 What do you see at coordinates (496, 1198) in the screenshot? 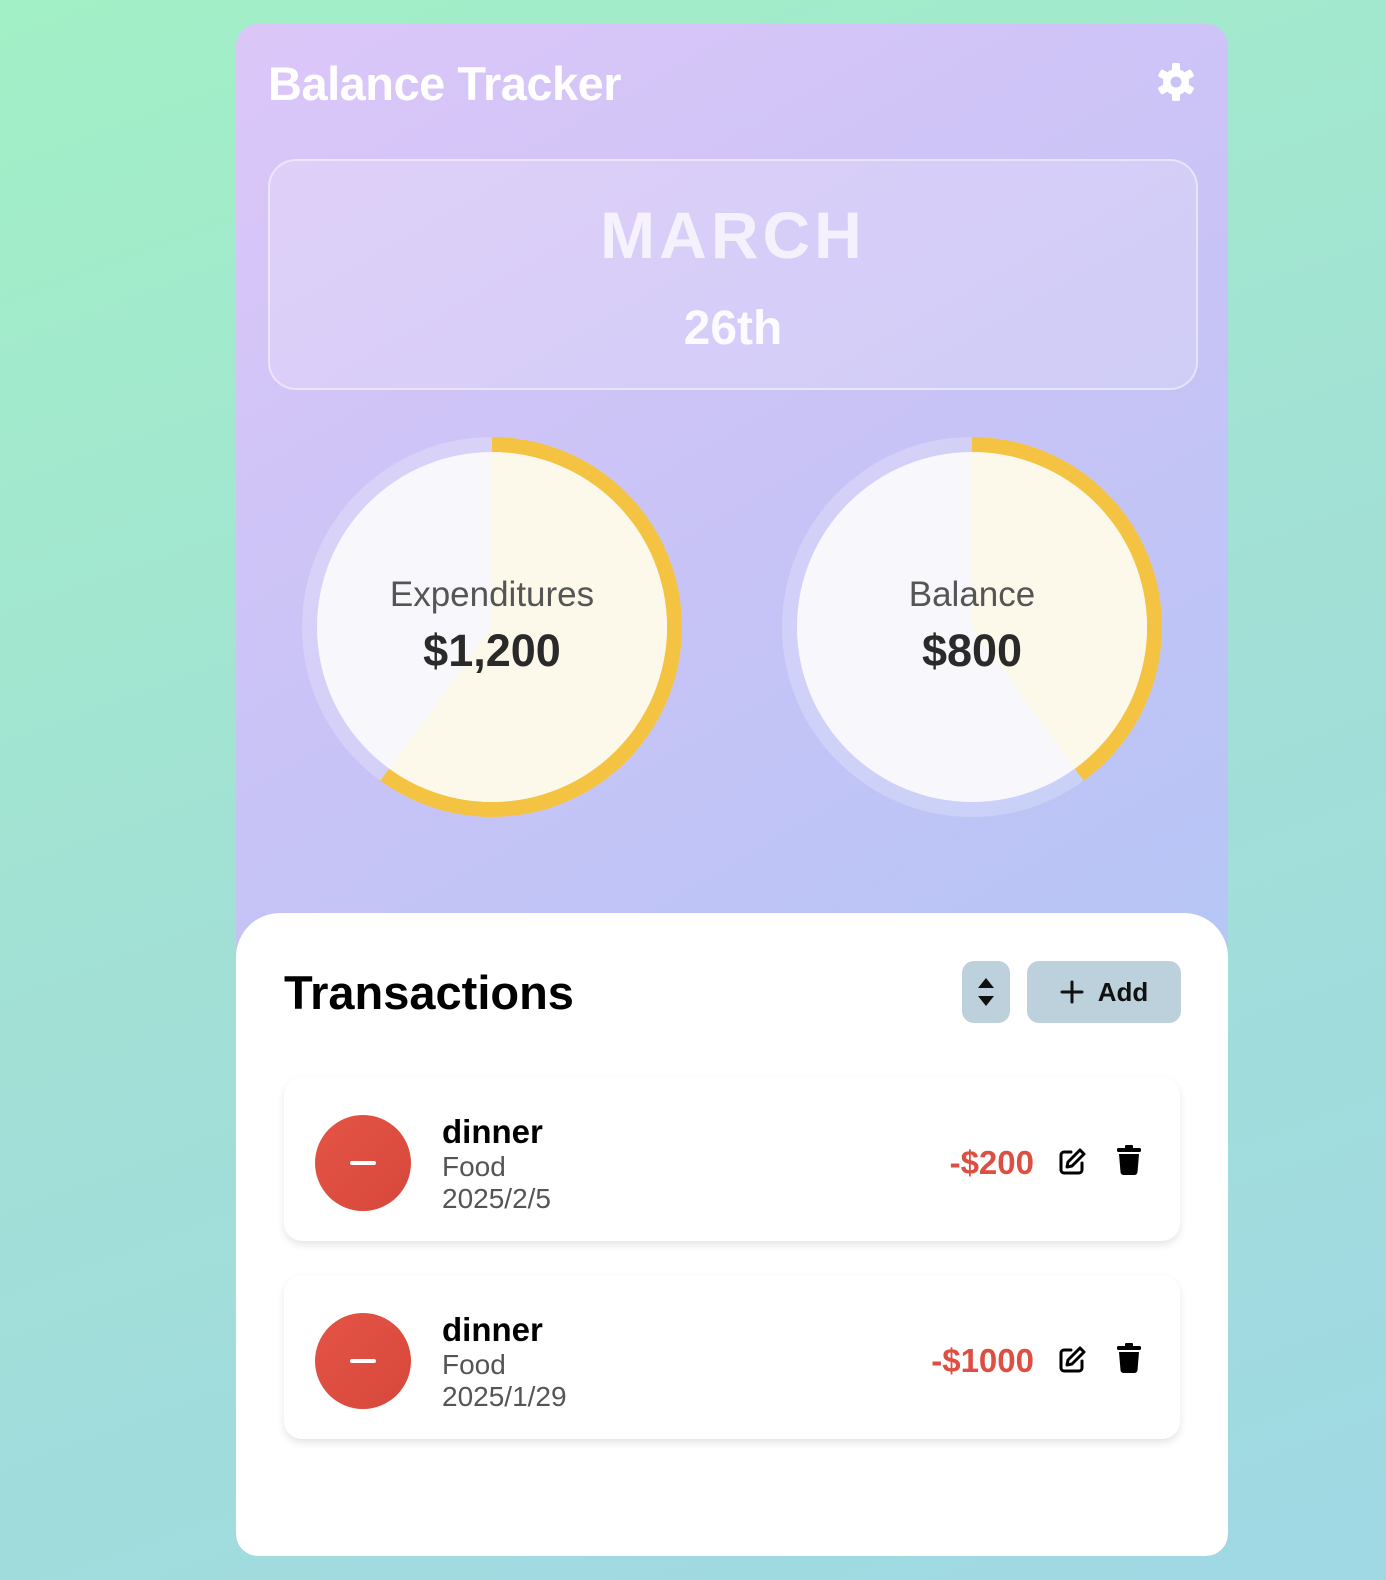
I see `transaction-date: 2025/2/5` at bounding box center [496, 1198].